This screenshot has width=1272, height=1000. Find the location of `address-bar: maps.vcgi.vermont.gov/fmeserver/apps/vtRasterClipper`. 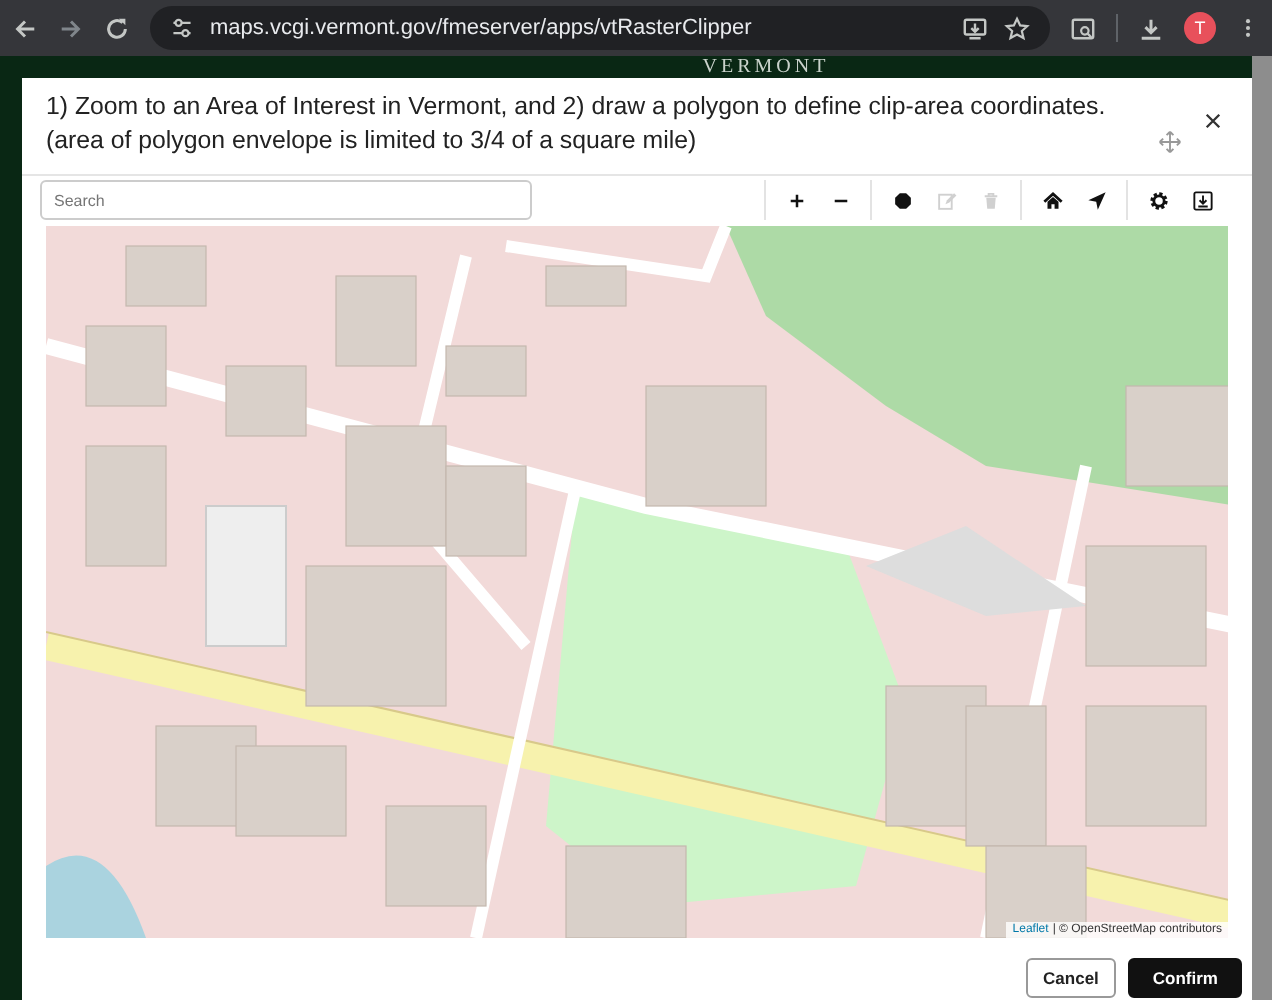

address-bar: maps.vcgi.vermont.gov/fmeserver/apps/vtRasterClipper is located at coordinates (600, 28).